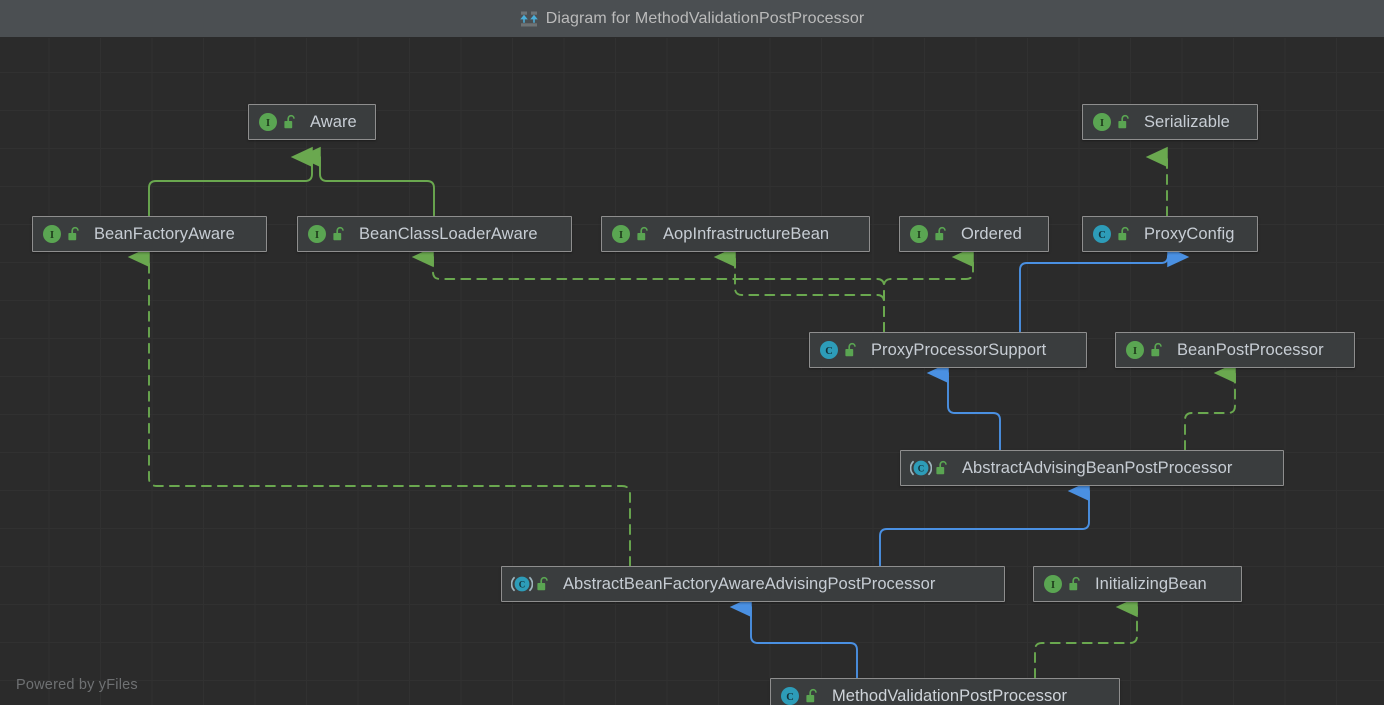  I want to click on class-node-label: BeanClassLoaderAware, so click(448, 233).